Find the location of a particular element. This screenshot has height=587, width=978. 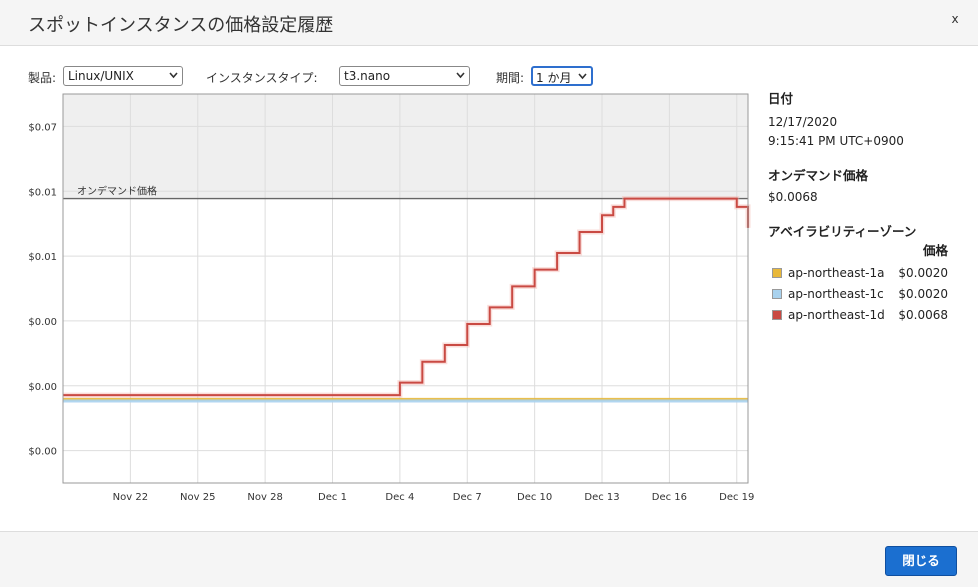

time-value: 9:15:41 PM UTC+0900 is located at coordinates (836, 141).